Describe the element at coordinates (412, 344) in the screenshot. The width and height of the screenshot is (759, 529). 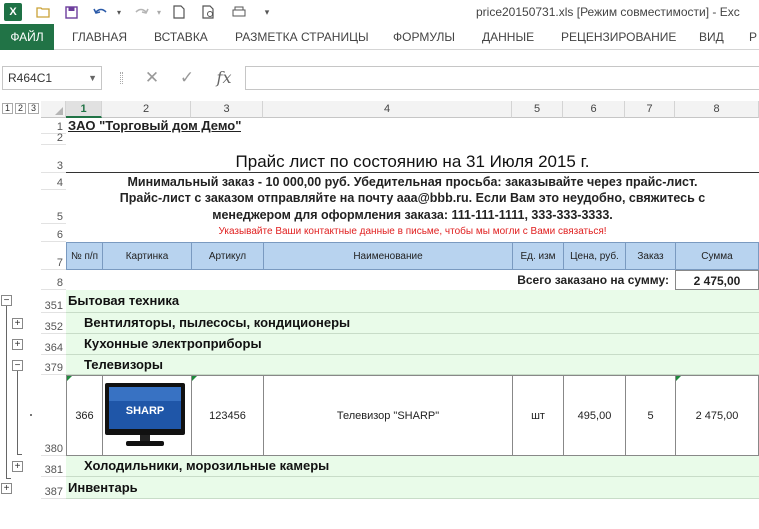
I see `category-row: Кухонные электроприборы` at that location.